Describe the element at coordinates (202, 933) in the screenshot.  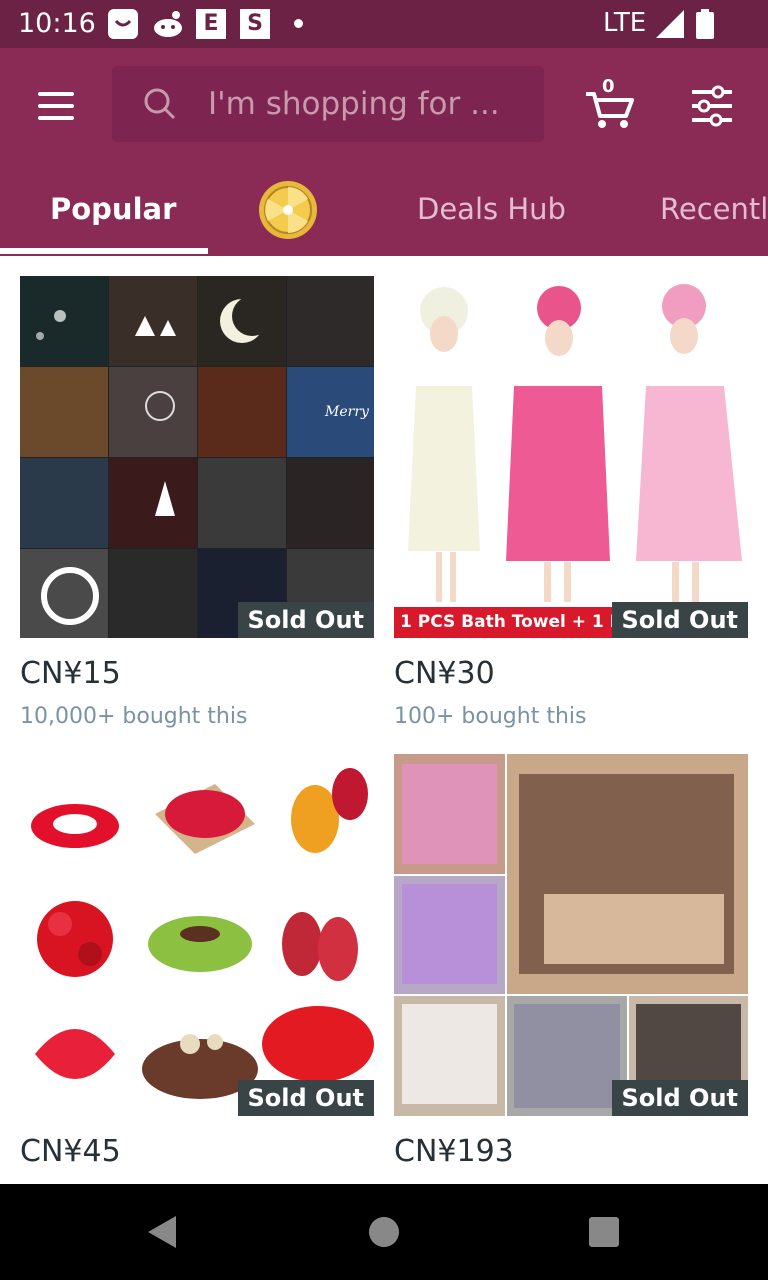
I see `cake-molds-image` at that location.